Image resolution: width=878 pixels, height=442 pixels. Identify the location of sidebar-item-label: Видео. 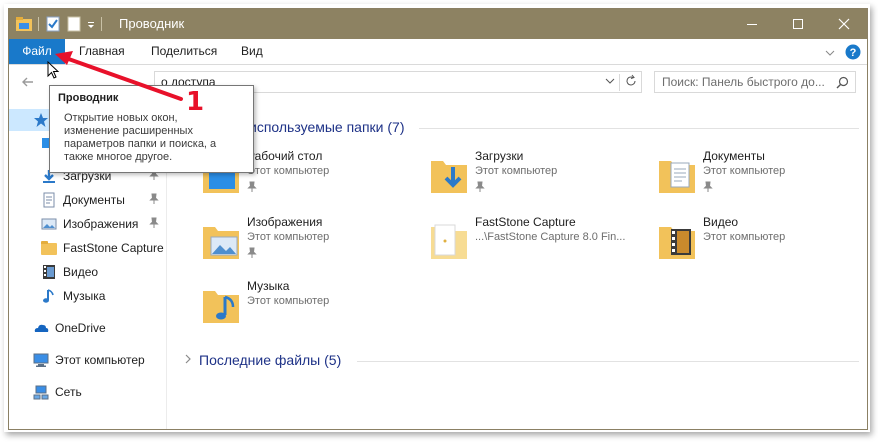
(81, 272).